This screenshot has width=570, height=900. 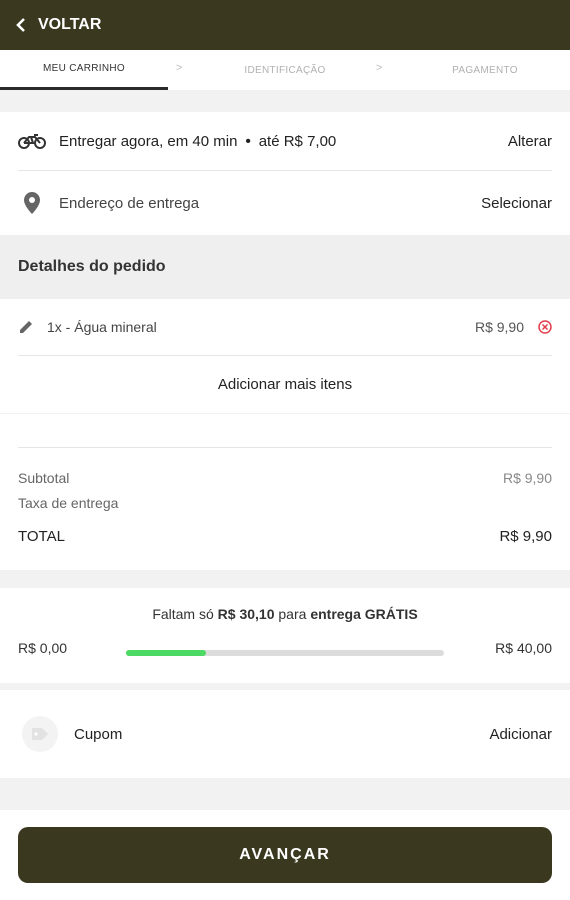 What do you see at coordinates (520, 734) in the screenshot?
I see `add-coupon-button: Adicionar` at bounding box center [520, 734].